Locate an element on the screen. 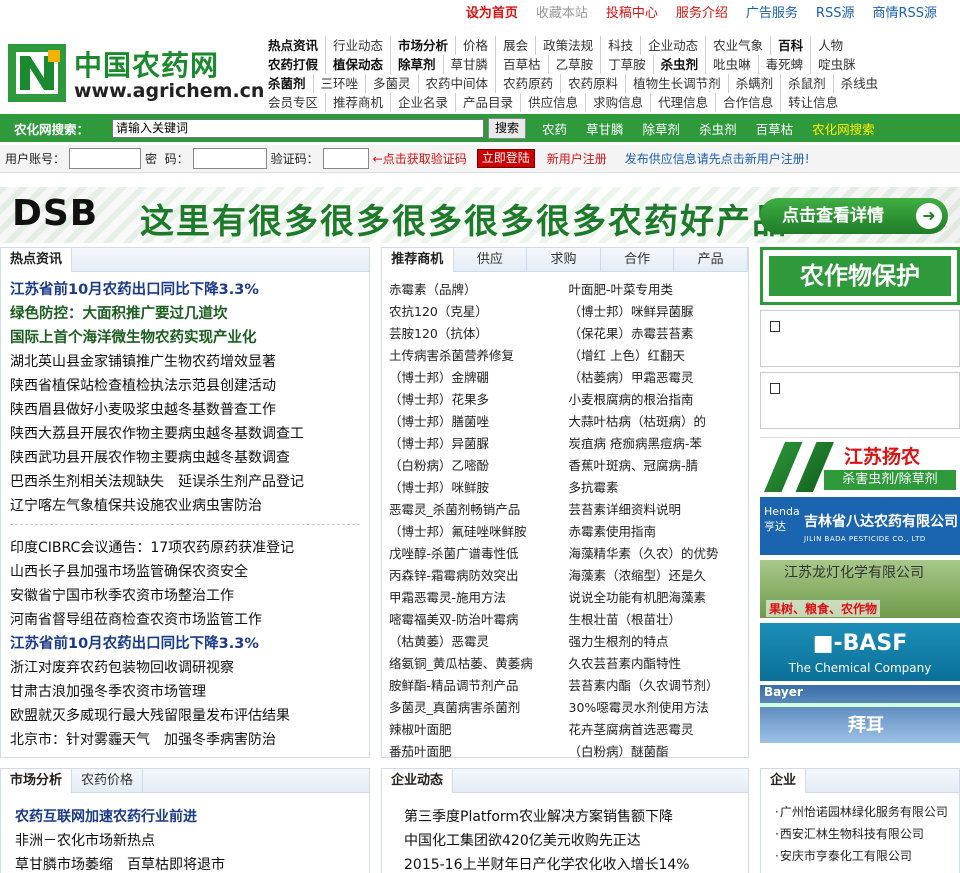  nav-link: 多菌灵 is located at coordinates (391, 83).